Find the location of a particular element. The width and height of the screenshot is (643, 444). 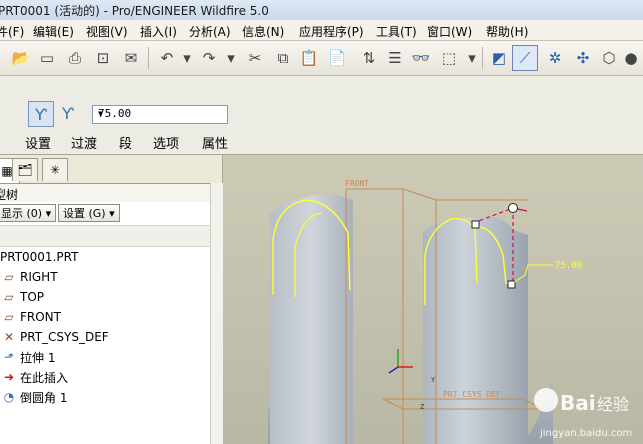

tree-column-header is located at coordinates (105, 236).